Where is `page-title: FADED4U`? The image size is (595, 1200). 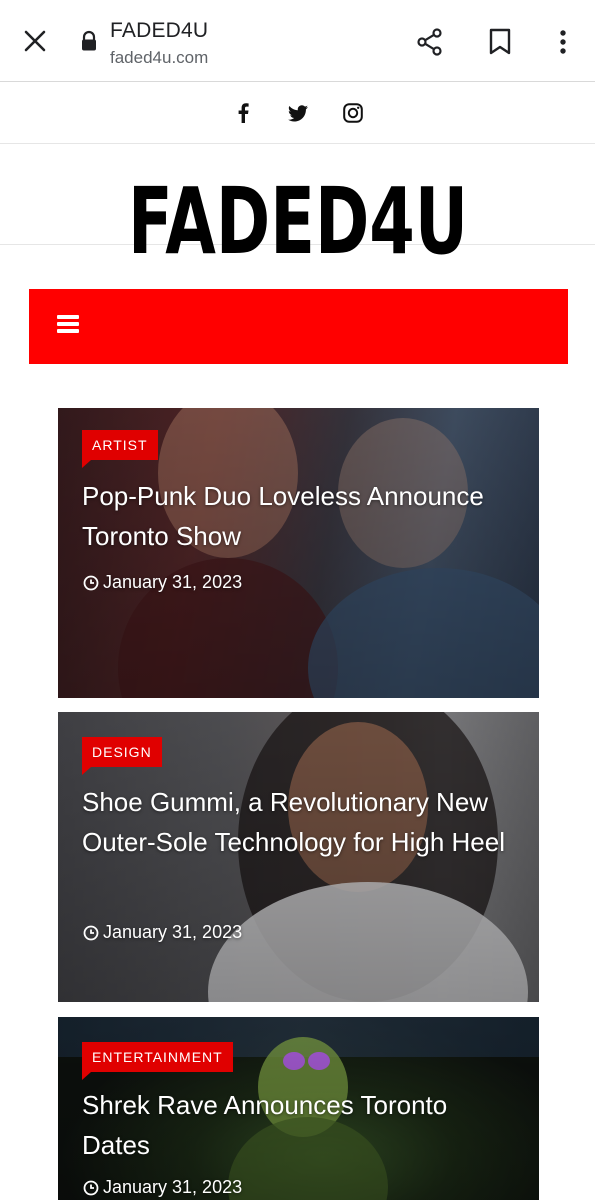
page-title: FADED4U is located at coordinates (159, 30).